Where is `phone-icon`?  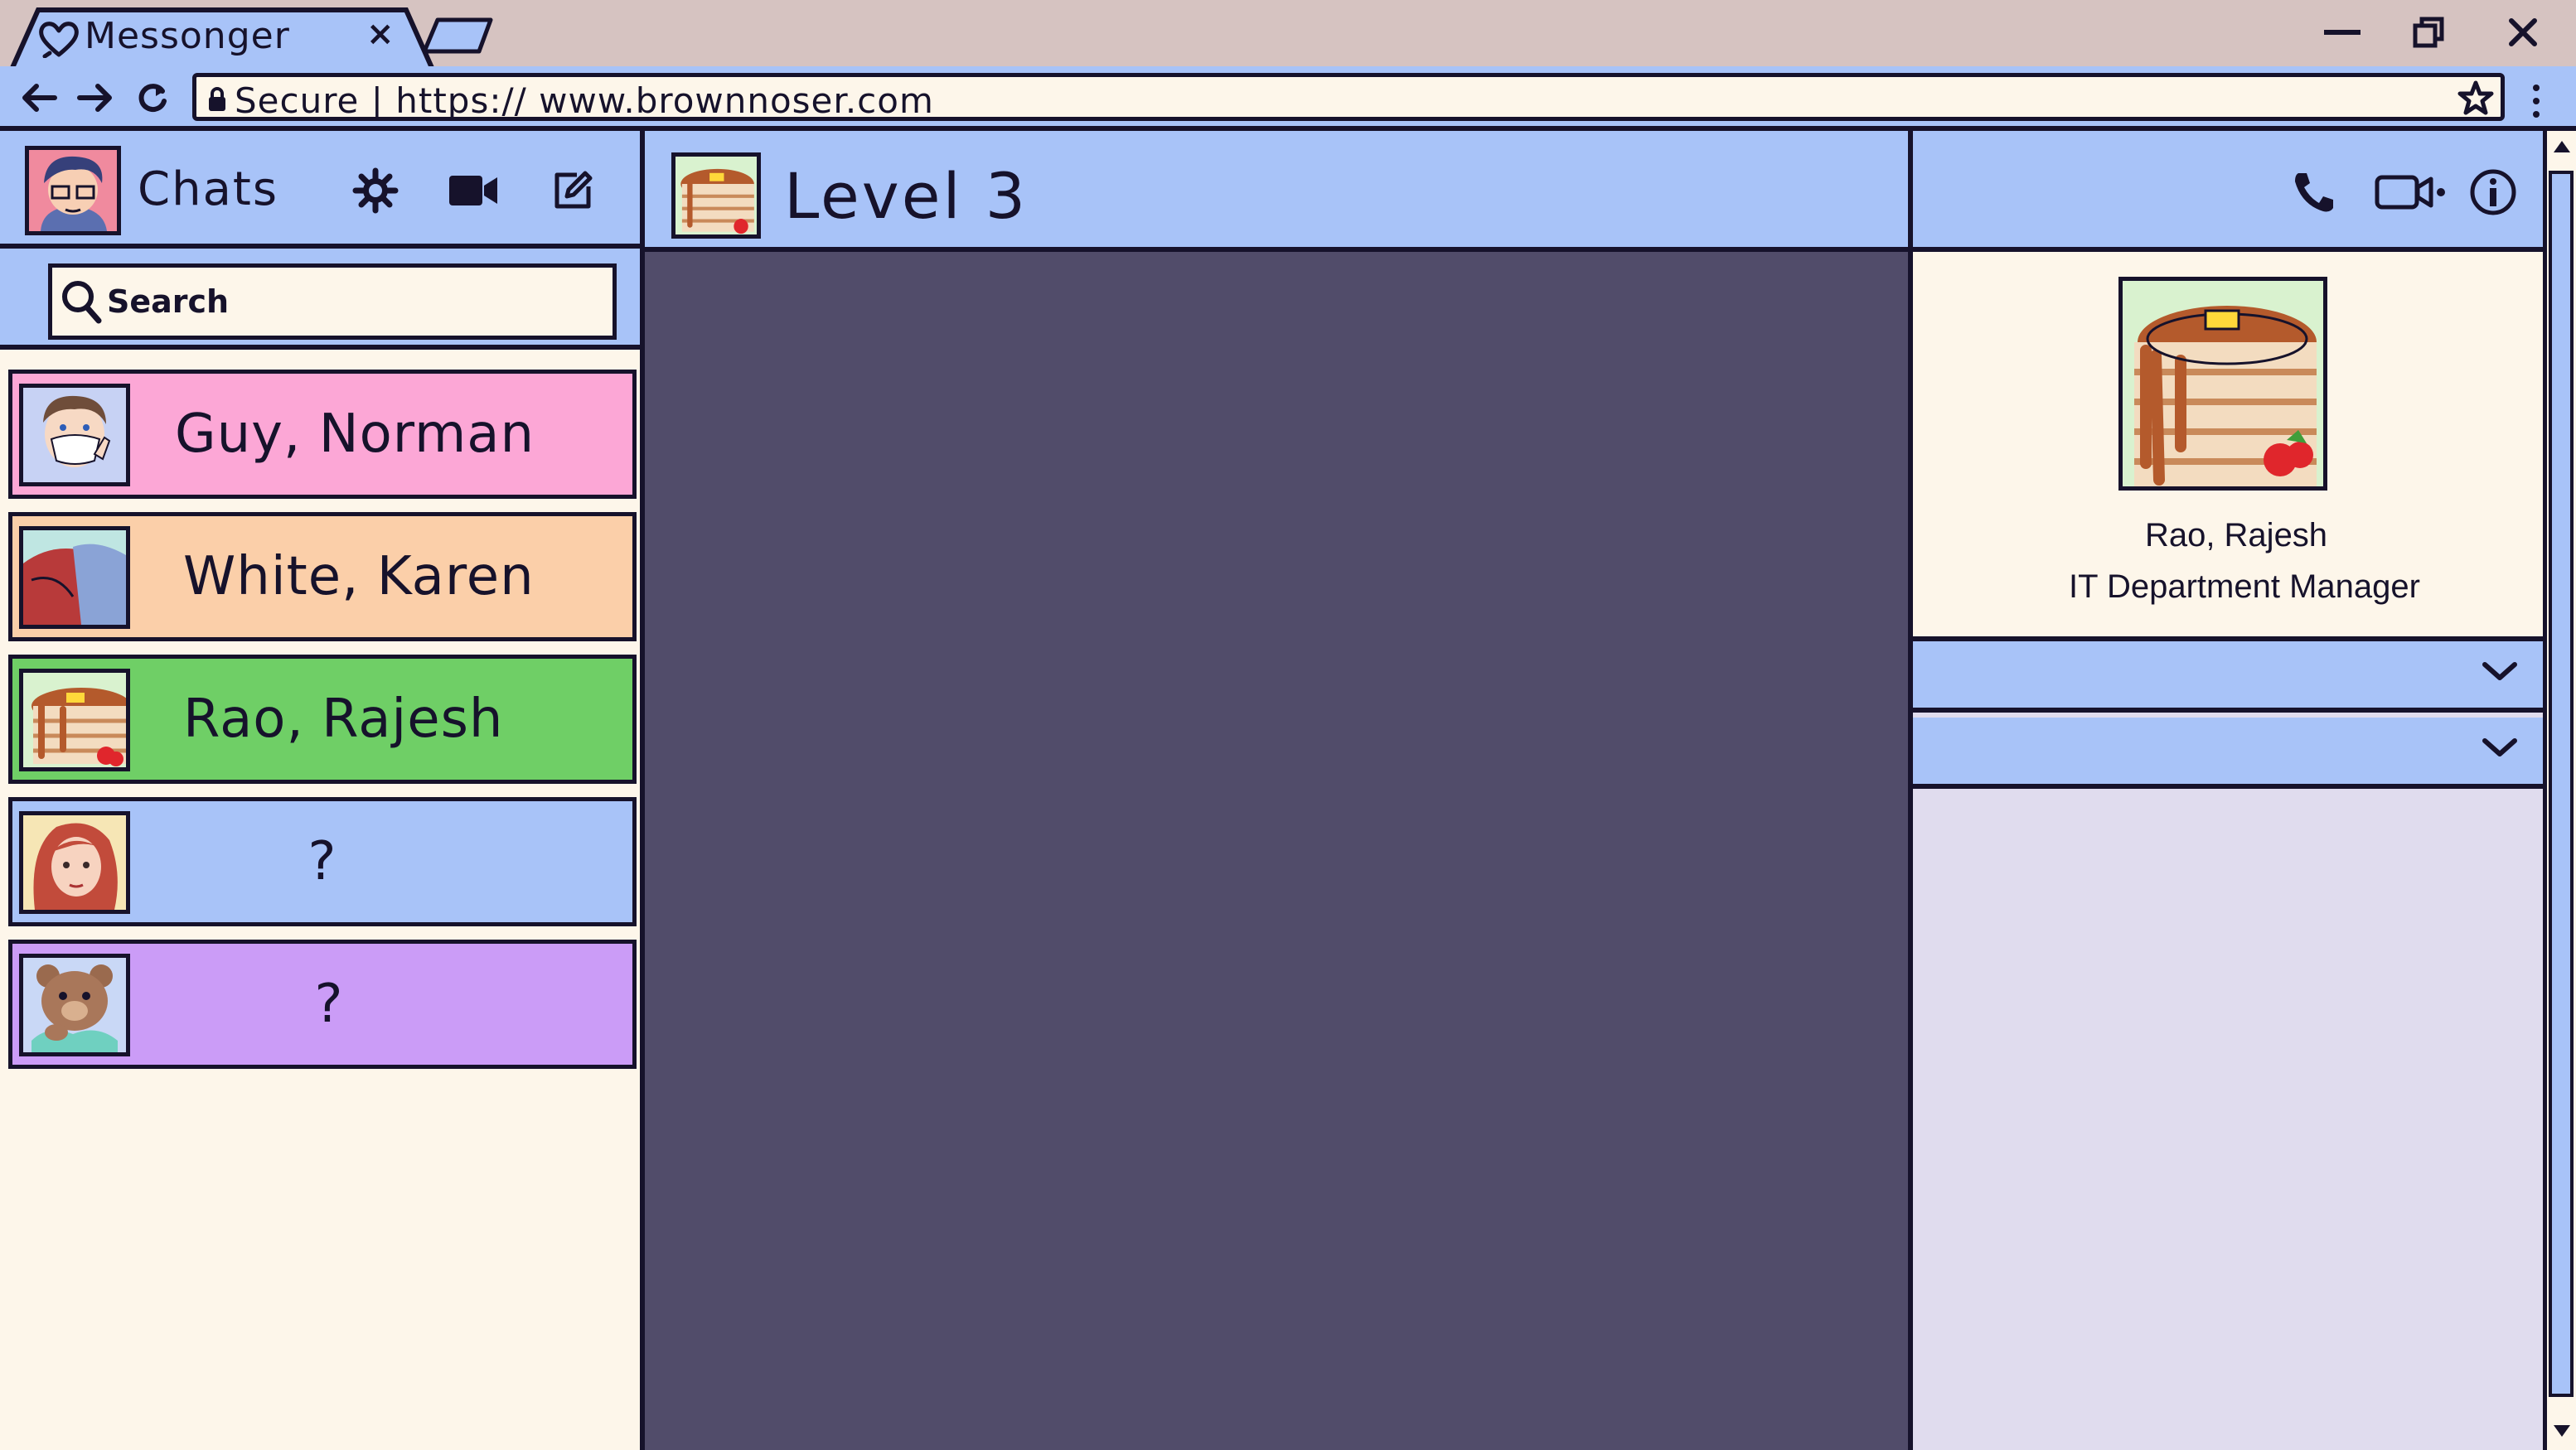 phone-icon is located at coordinates (2314, 192).